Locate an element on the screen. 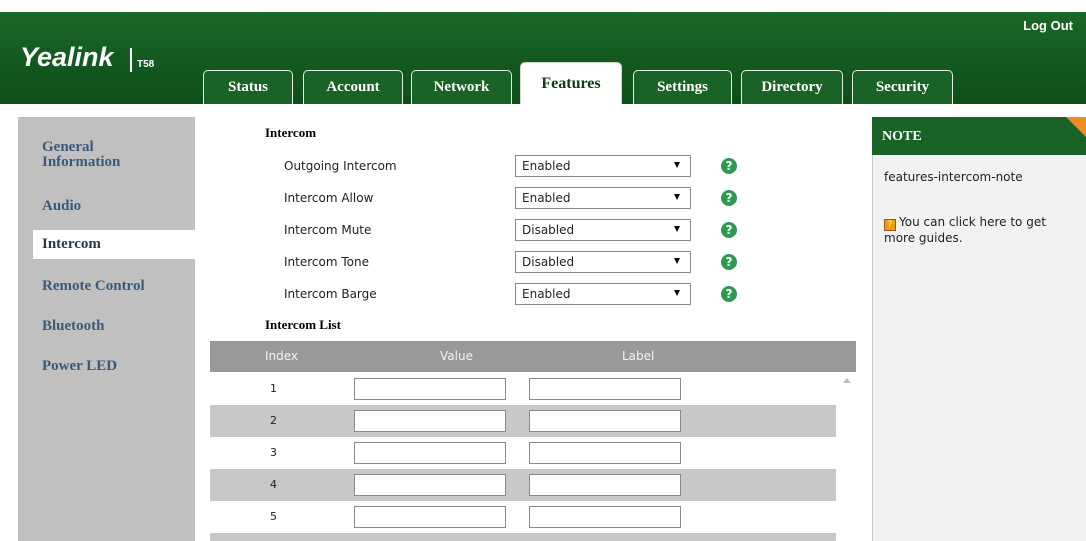  guide-question-icon: ? is located at coordinates (890, 225).